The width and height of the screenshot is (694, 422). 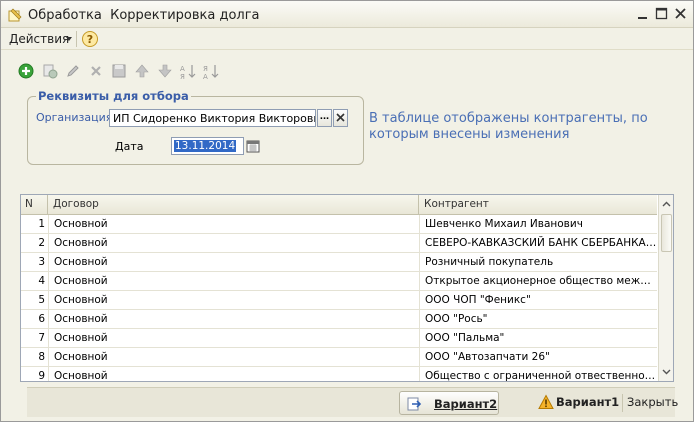 What do you see at coordinates (466, 404) in the screenshot?
I see `variant2-label: Вариант2` at bounding box center [466, 404].